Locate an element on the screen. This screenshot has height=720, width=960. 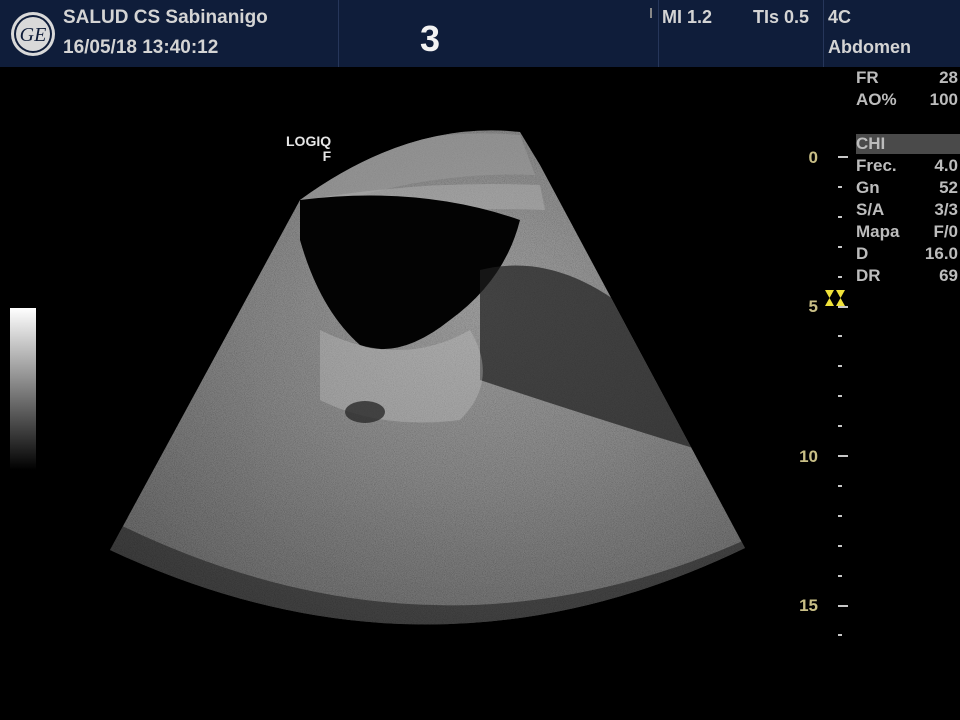
param-row-d: D 16.0 is located at coordinates (908, 255).